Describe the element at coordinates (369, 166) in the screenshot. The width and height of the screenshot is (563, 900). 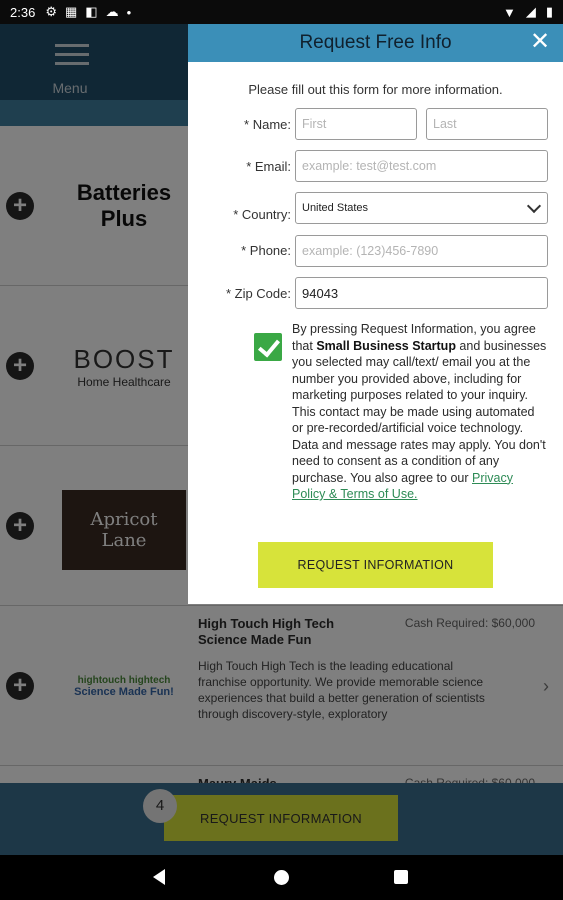
I see `email-placeholder: example: test@test.com` at that location.